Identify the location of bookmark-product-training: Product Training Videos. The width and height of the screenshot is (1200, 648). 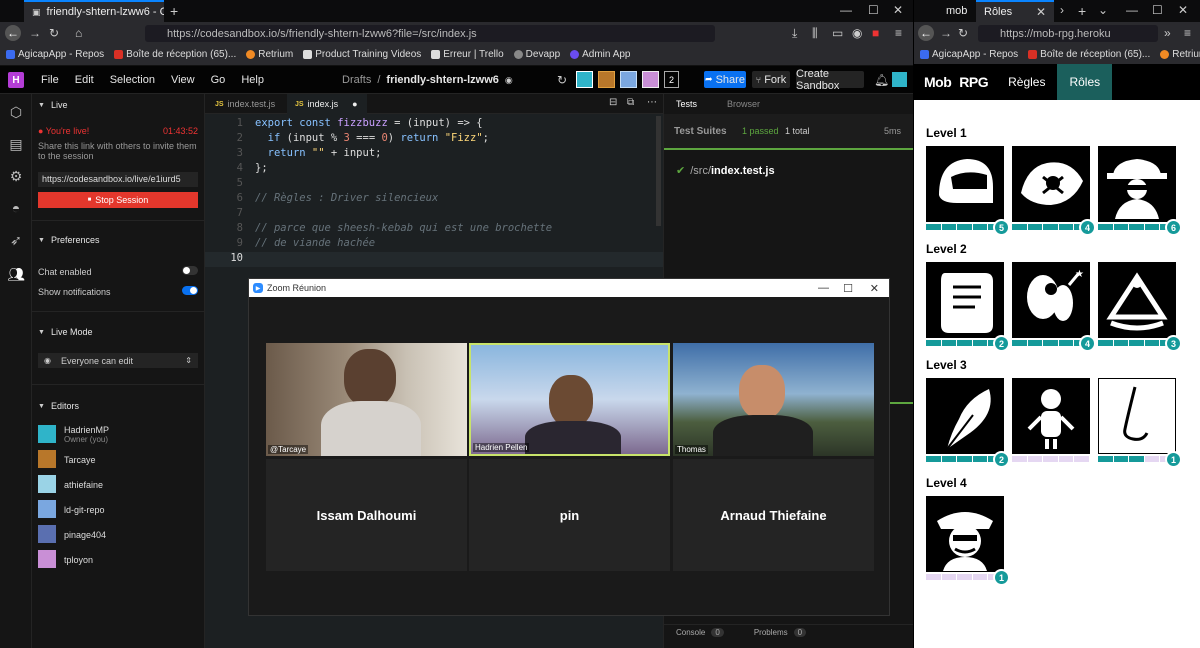
(362, 54).